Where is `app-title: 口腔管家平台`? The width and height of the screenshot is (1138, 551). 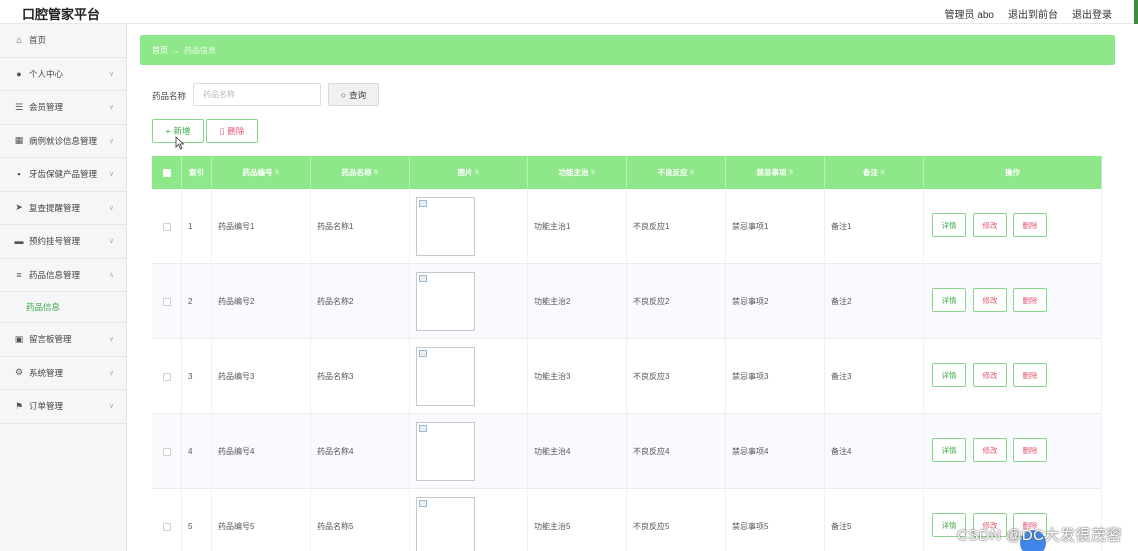
app-title: 口腔管家平台 is located at coordinates (61, 14).